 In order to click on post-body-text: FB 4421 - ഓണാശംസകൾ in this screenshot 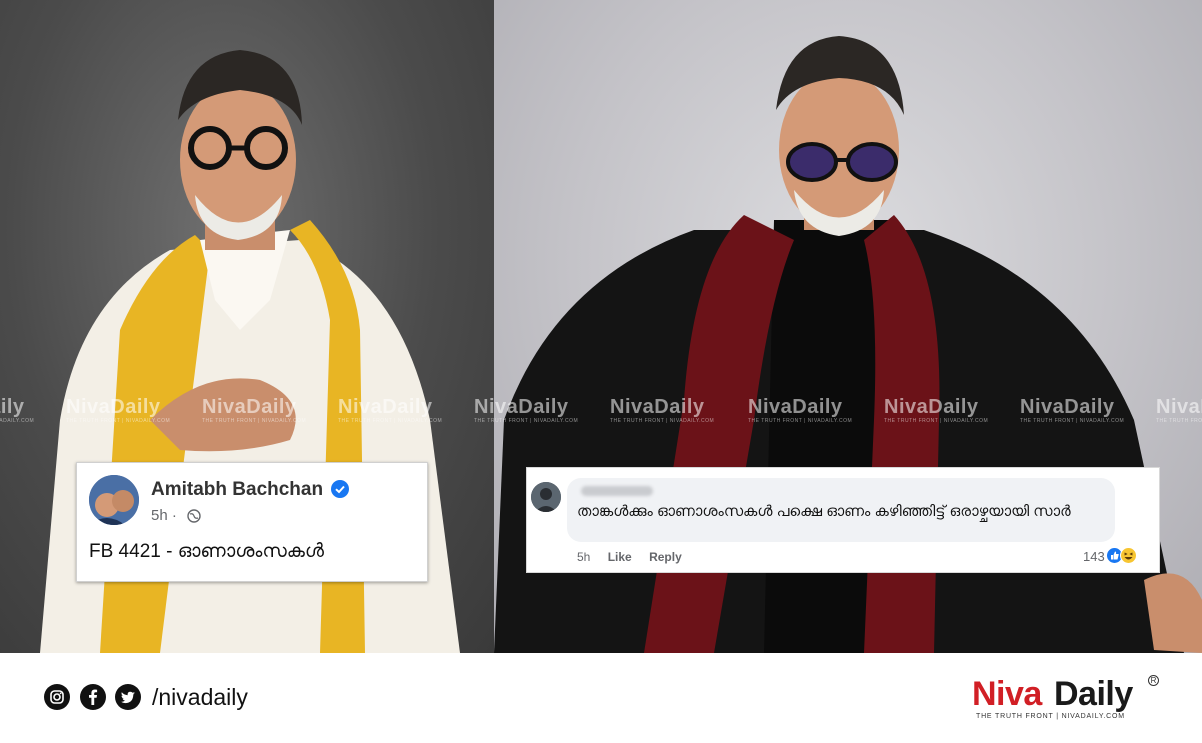, I will do `click(206, 551)`.